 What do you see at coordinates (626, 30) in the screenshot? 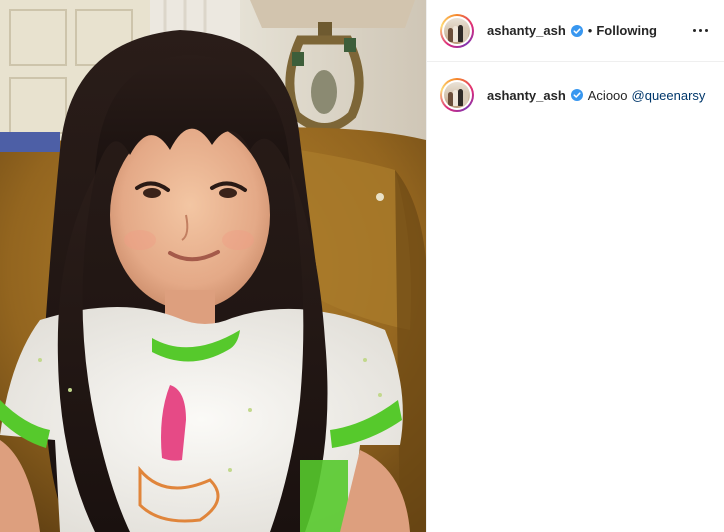
I see `following-button: Following` at bounding box center [626, 30].